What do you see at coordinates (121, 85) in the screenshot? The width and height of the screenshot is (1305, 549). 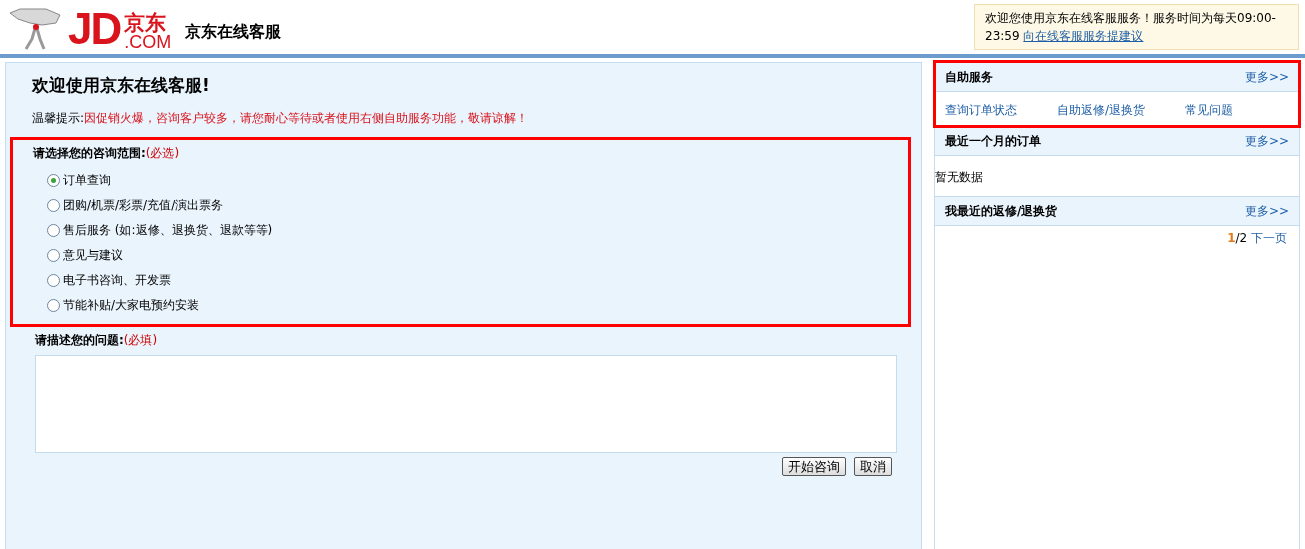 I see `welcome-heading: 欢迎使用京东在线客服!` at bounding box center [121, 85].